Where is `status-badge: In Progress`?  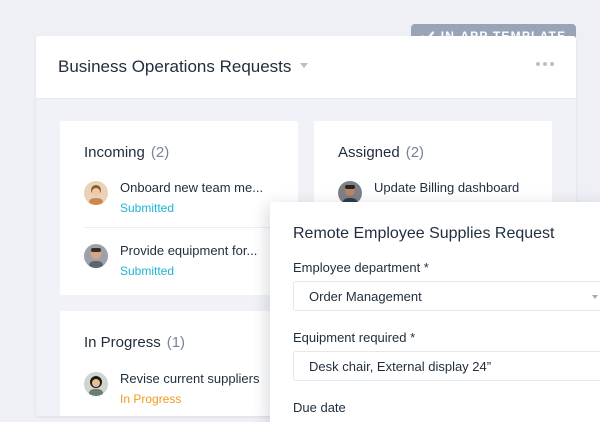
status-badge: In Progress is located at coordinates (151, 399).